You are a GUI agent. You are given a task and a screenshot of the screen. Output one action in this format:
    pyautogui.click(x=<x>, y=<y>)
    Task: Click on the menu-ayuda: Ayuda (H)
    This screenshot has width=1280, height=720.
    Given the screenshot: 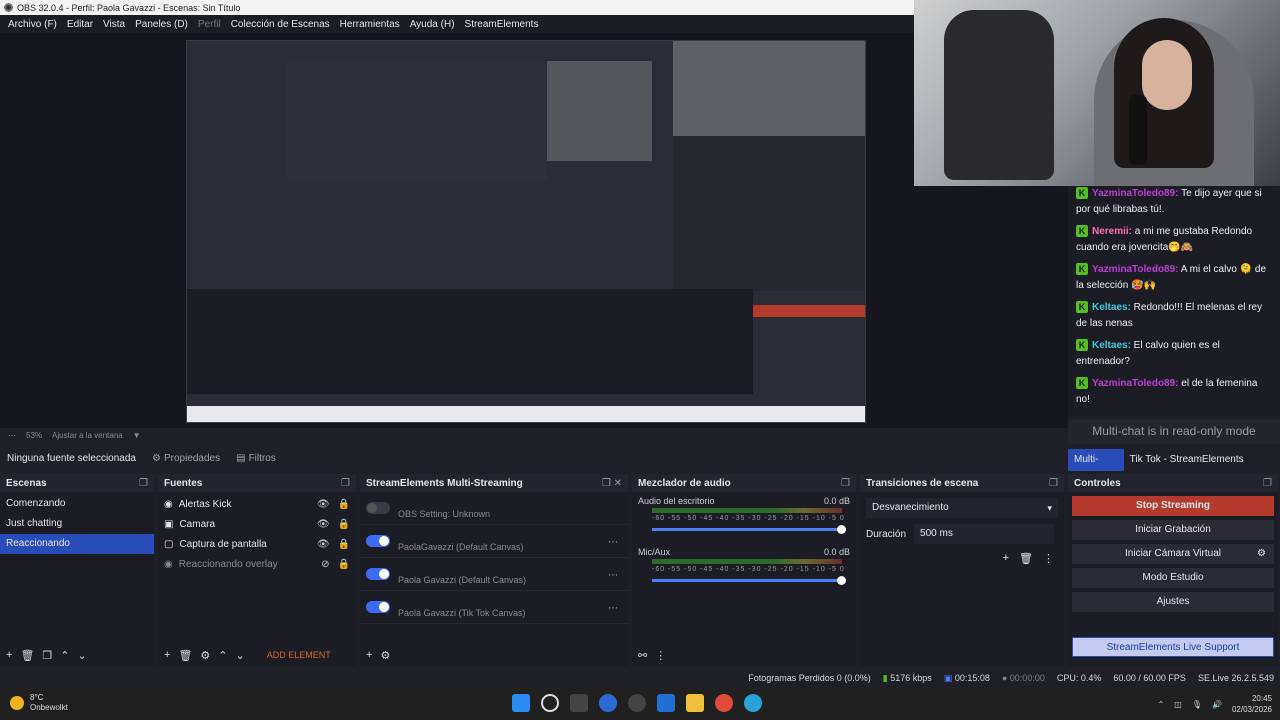 What is the action you would take?
    pyautogui.click(x=432, y=24)
    